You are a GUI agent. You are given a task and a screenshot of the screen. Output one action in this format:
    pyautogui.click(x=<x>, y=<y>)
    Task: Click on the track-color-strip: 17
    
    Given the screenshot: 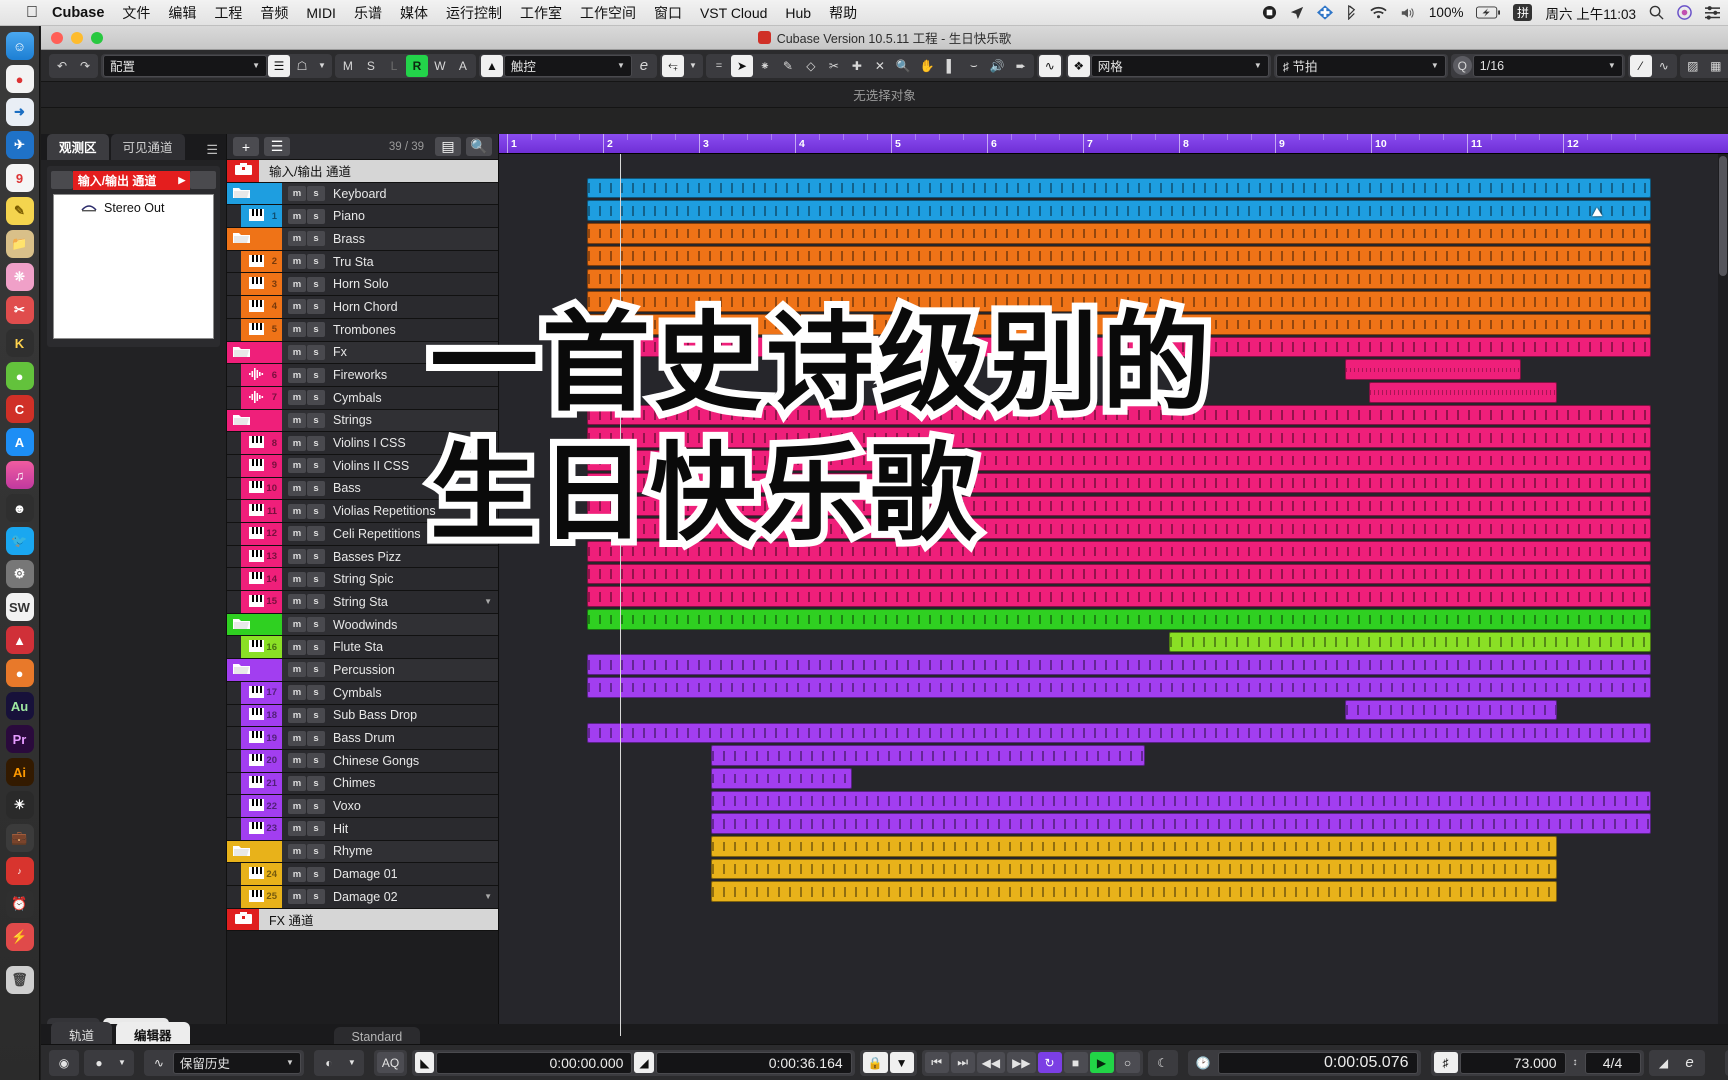 What is the action you would take?
    pyautogui.click(x=261, y=692)
    